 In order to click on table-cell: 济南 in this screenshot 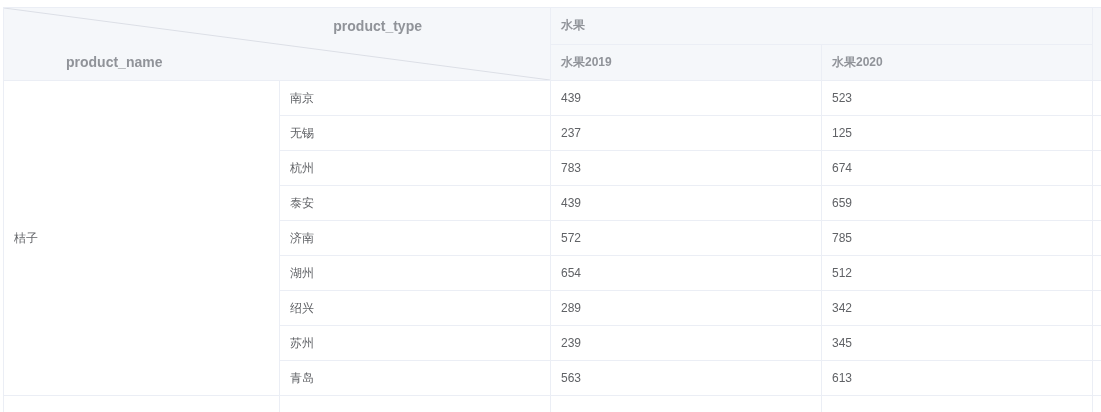, I will do `click(415, 238)`.